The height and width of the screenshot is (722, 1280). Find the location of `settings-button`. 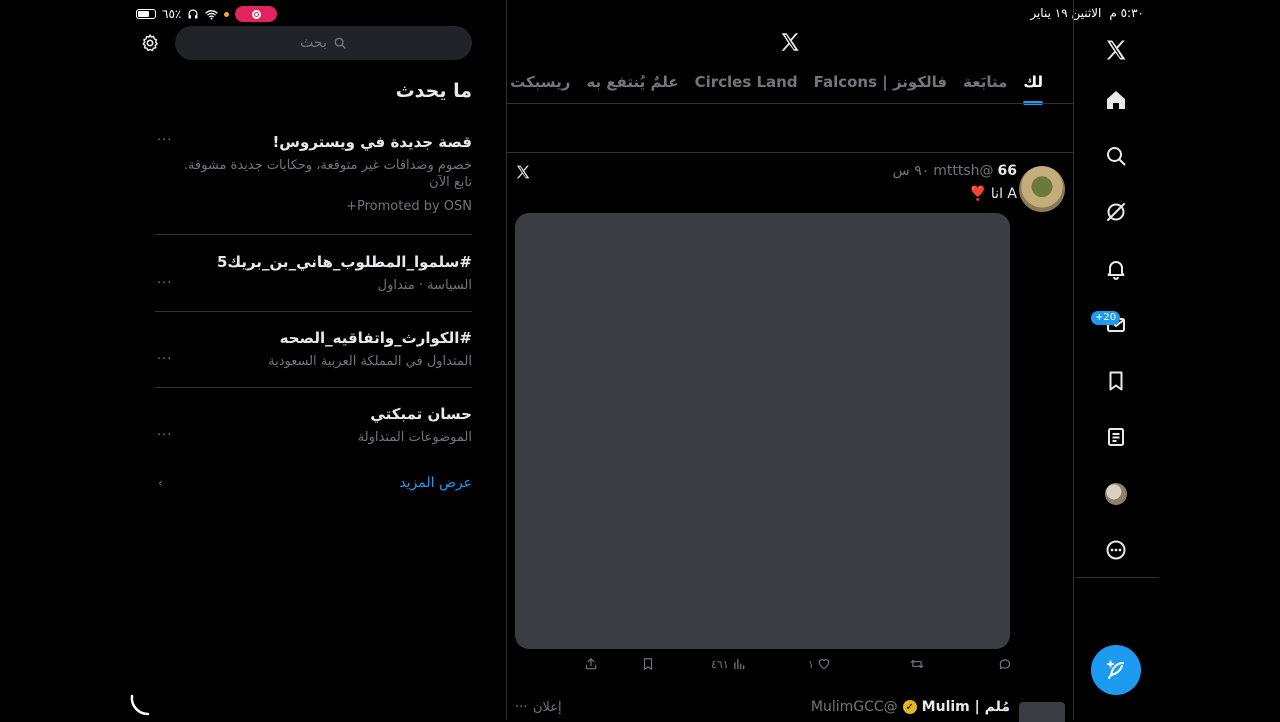

settings-button is located at coordinates (150, 43).